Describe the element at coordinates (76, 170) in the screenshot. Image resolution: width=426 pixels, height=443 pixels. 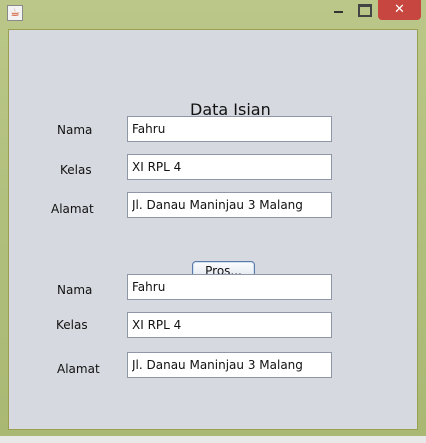
I see `kelas-label: Kelas` at that location.